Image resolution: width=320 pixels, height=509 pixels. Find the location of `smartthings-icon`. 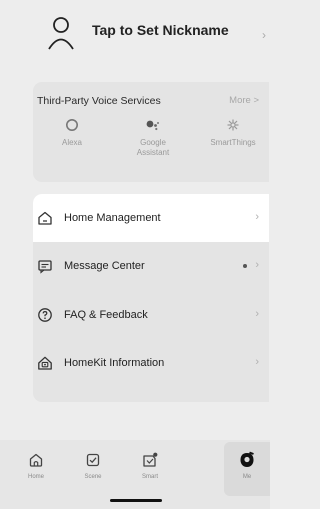

smartthings-icon is located at coordinates (233, 125).